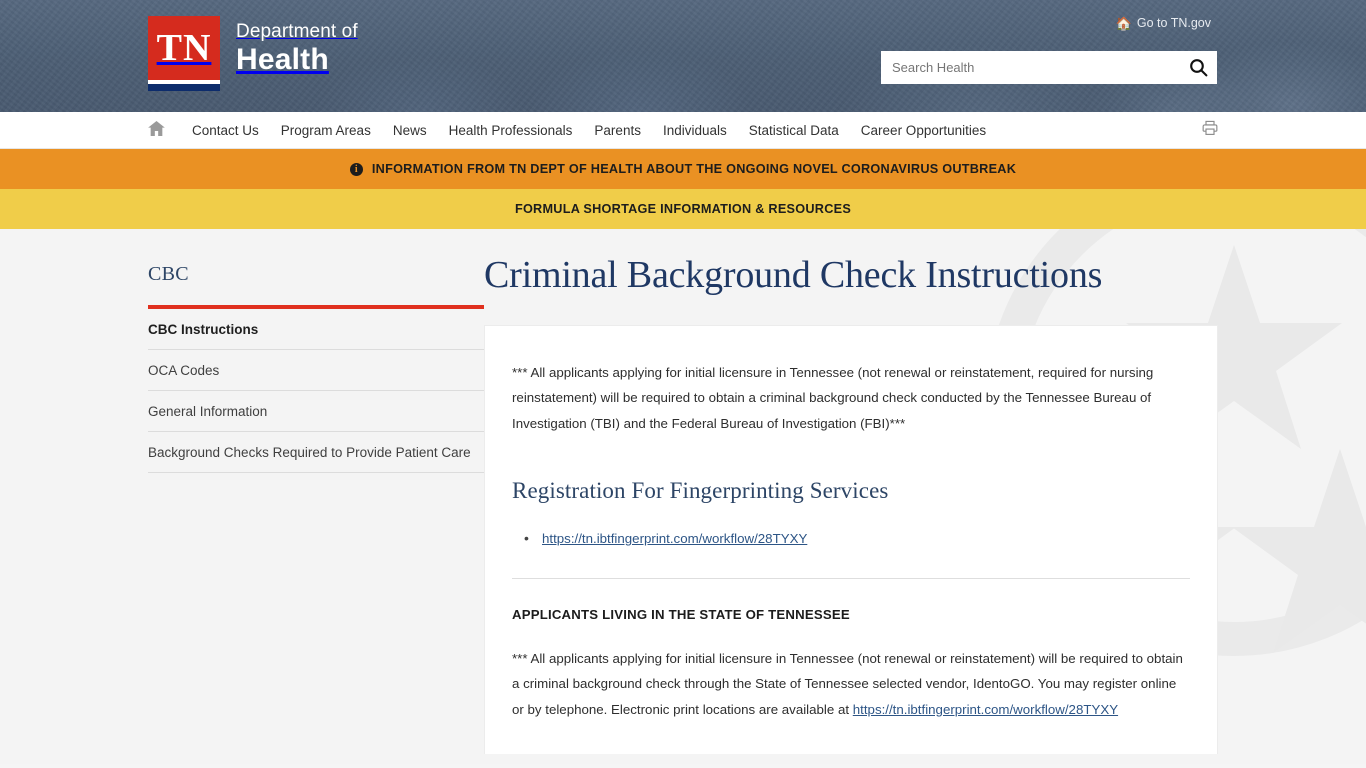  What do you see at coordinates (793, 275) in the screenshot?
I see `page-title: Criminal Background Check Instructions` at bounding box center [793, 275].